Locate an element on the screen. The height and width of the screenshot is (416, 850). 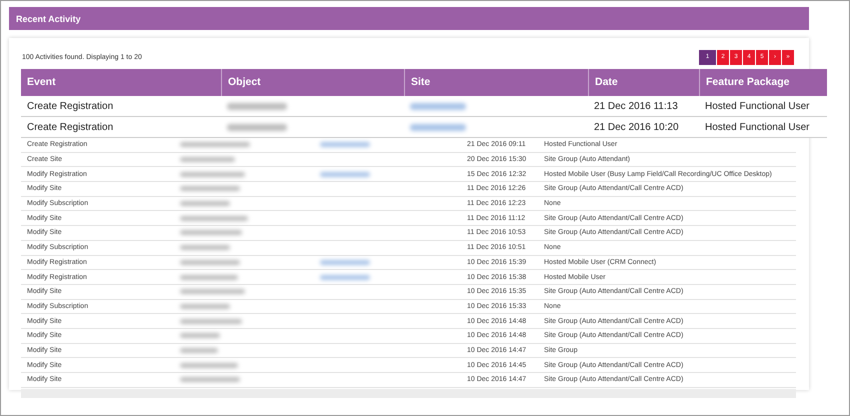
column-header: Feature Package is located at coordinates (763, 82).